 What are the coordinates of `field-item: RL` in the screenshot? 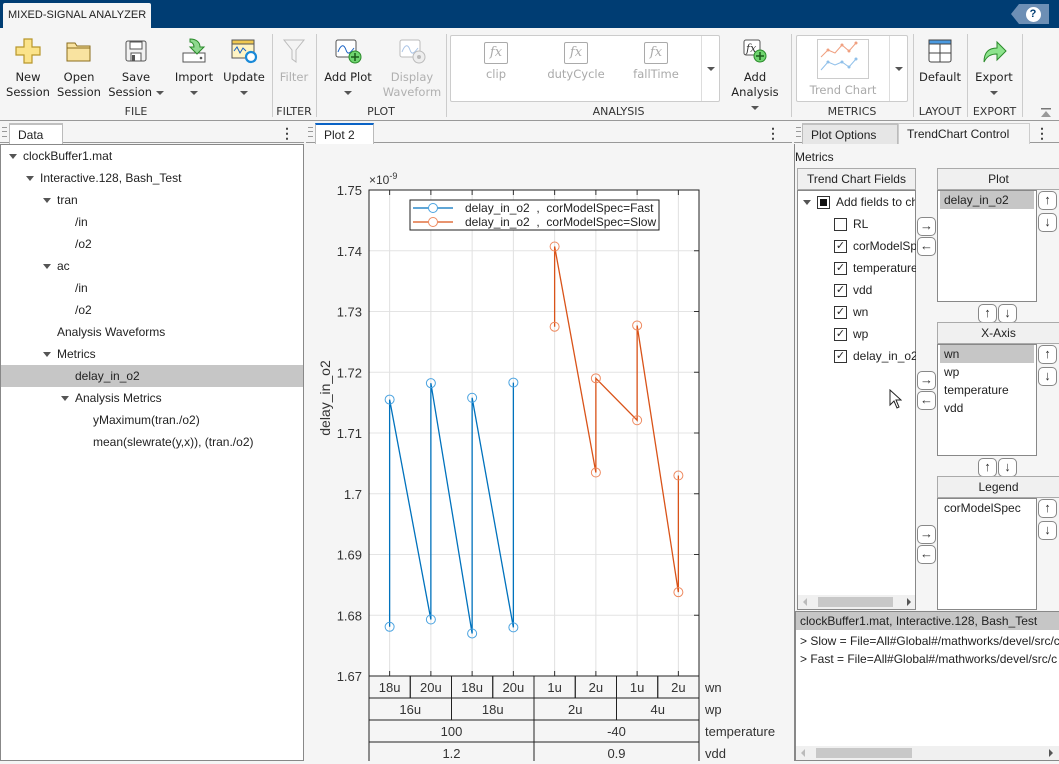 It's located at (875, 224).